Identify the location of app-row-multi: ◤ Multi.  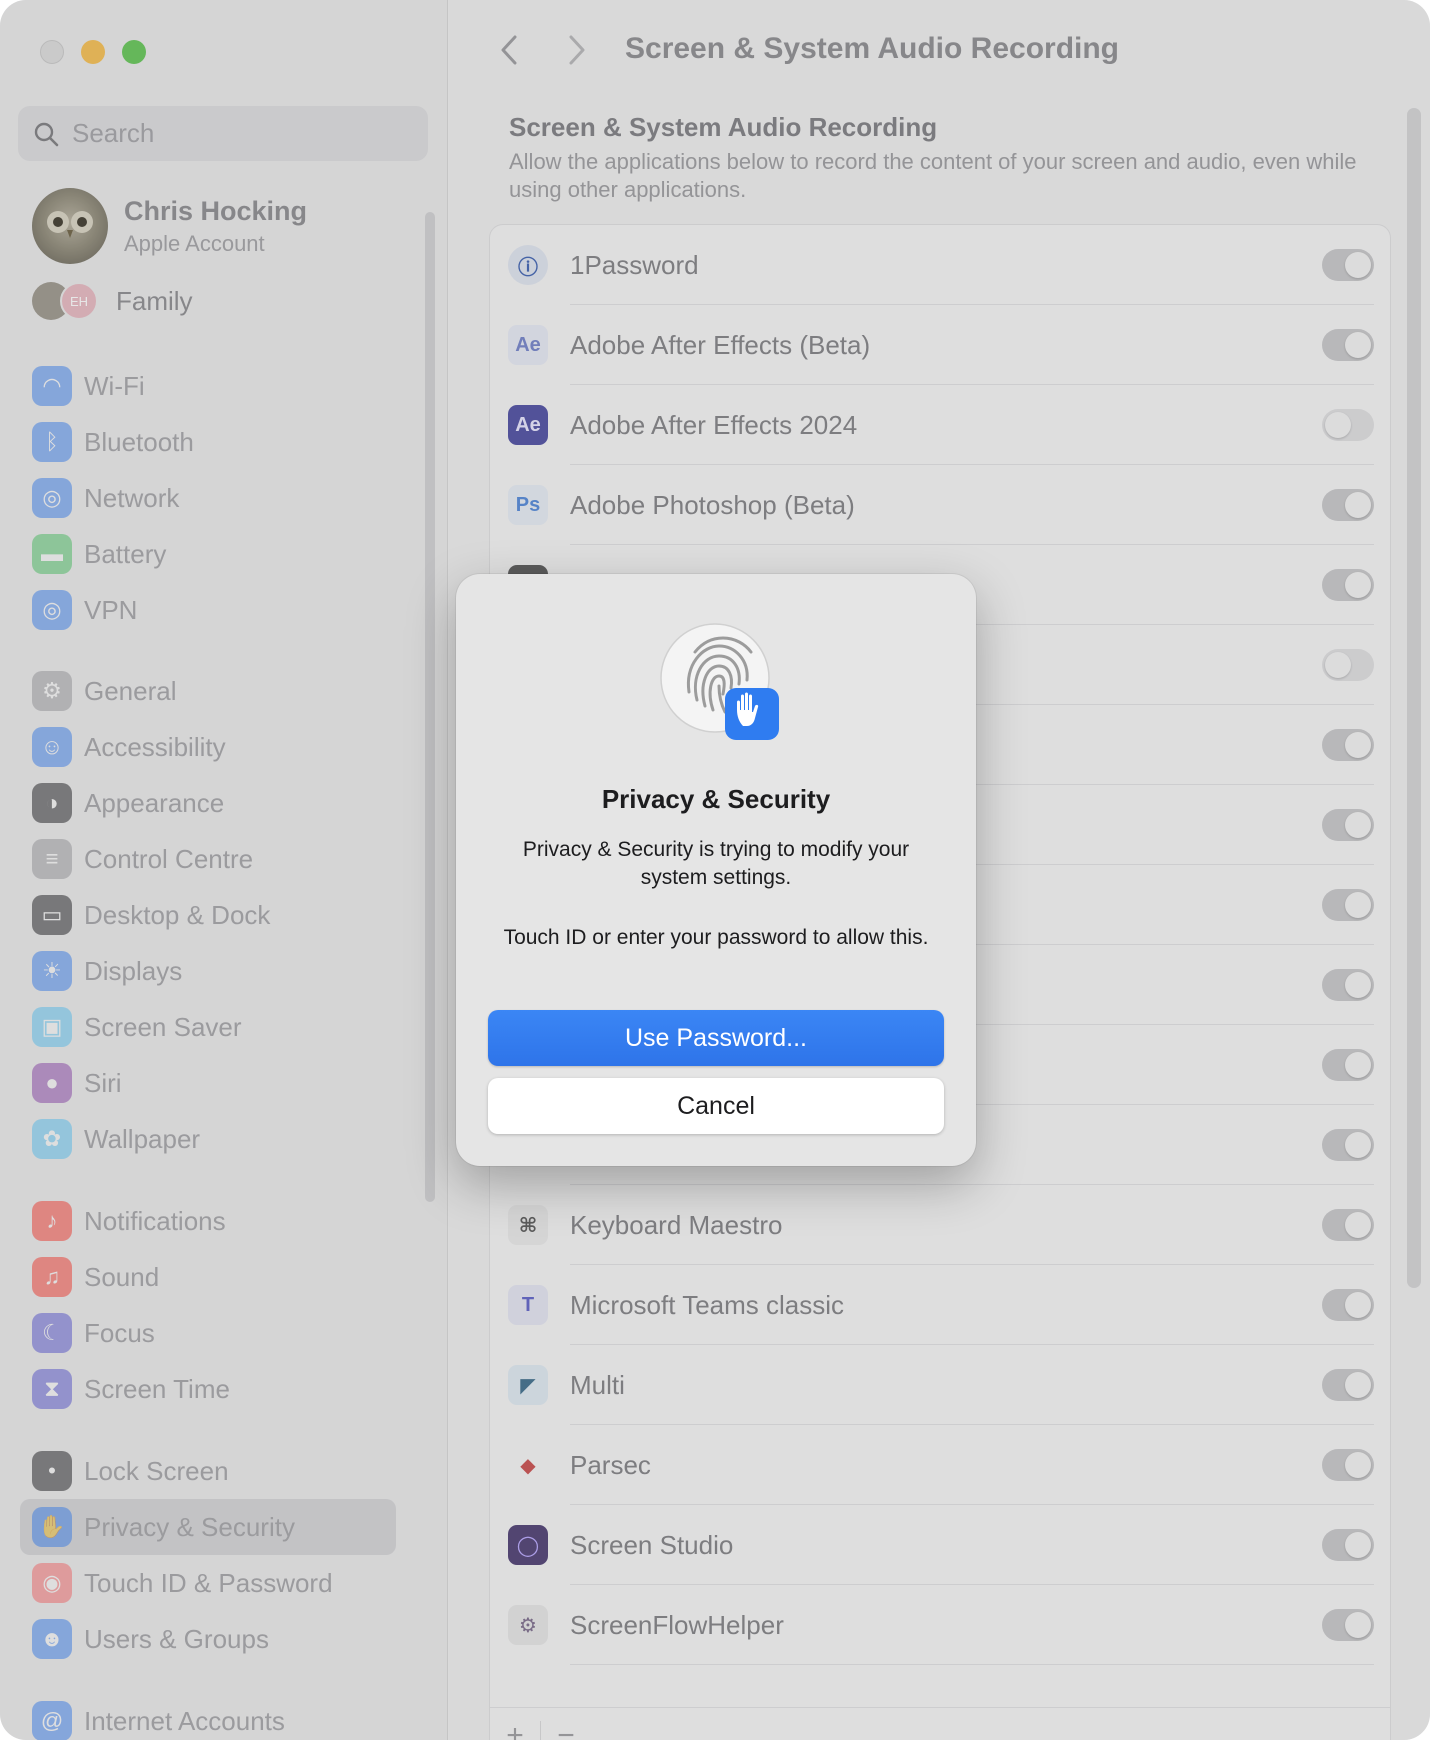
(940, 1385).